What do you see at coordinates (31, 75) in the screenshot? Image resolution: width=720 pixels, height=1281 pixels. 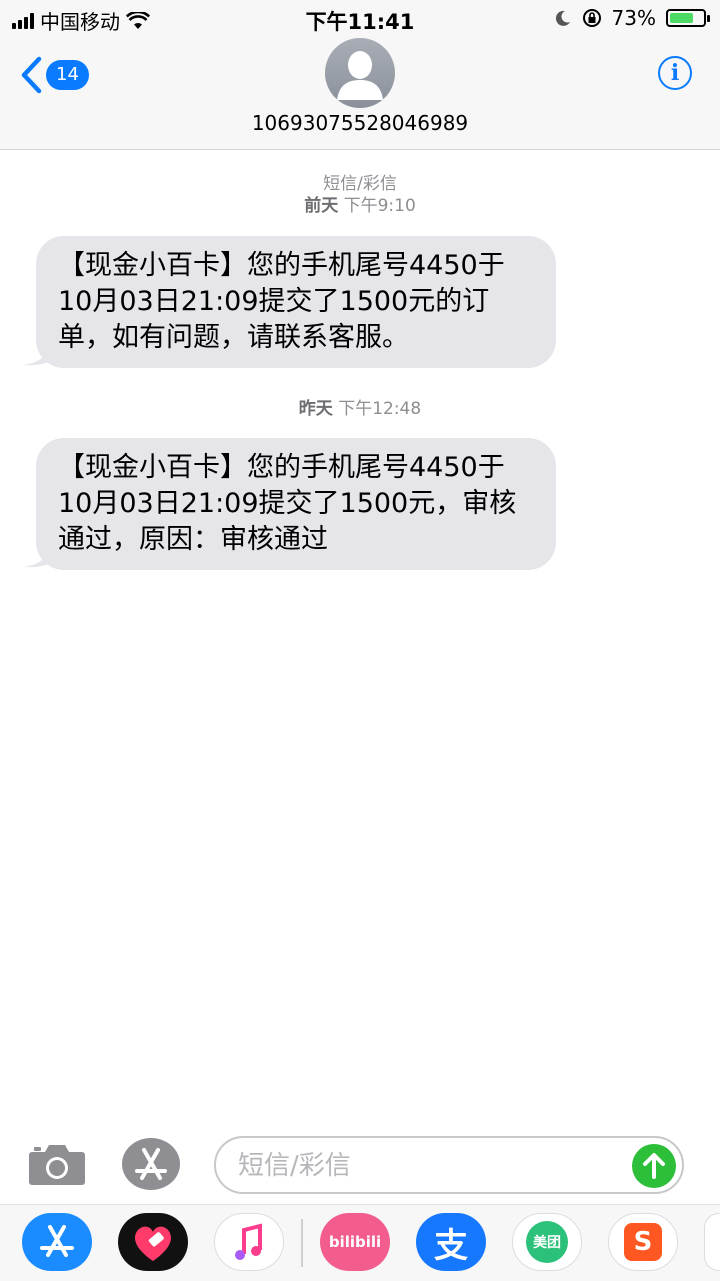 I see `chevron-left-icon` at bounding box center [31, 75].